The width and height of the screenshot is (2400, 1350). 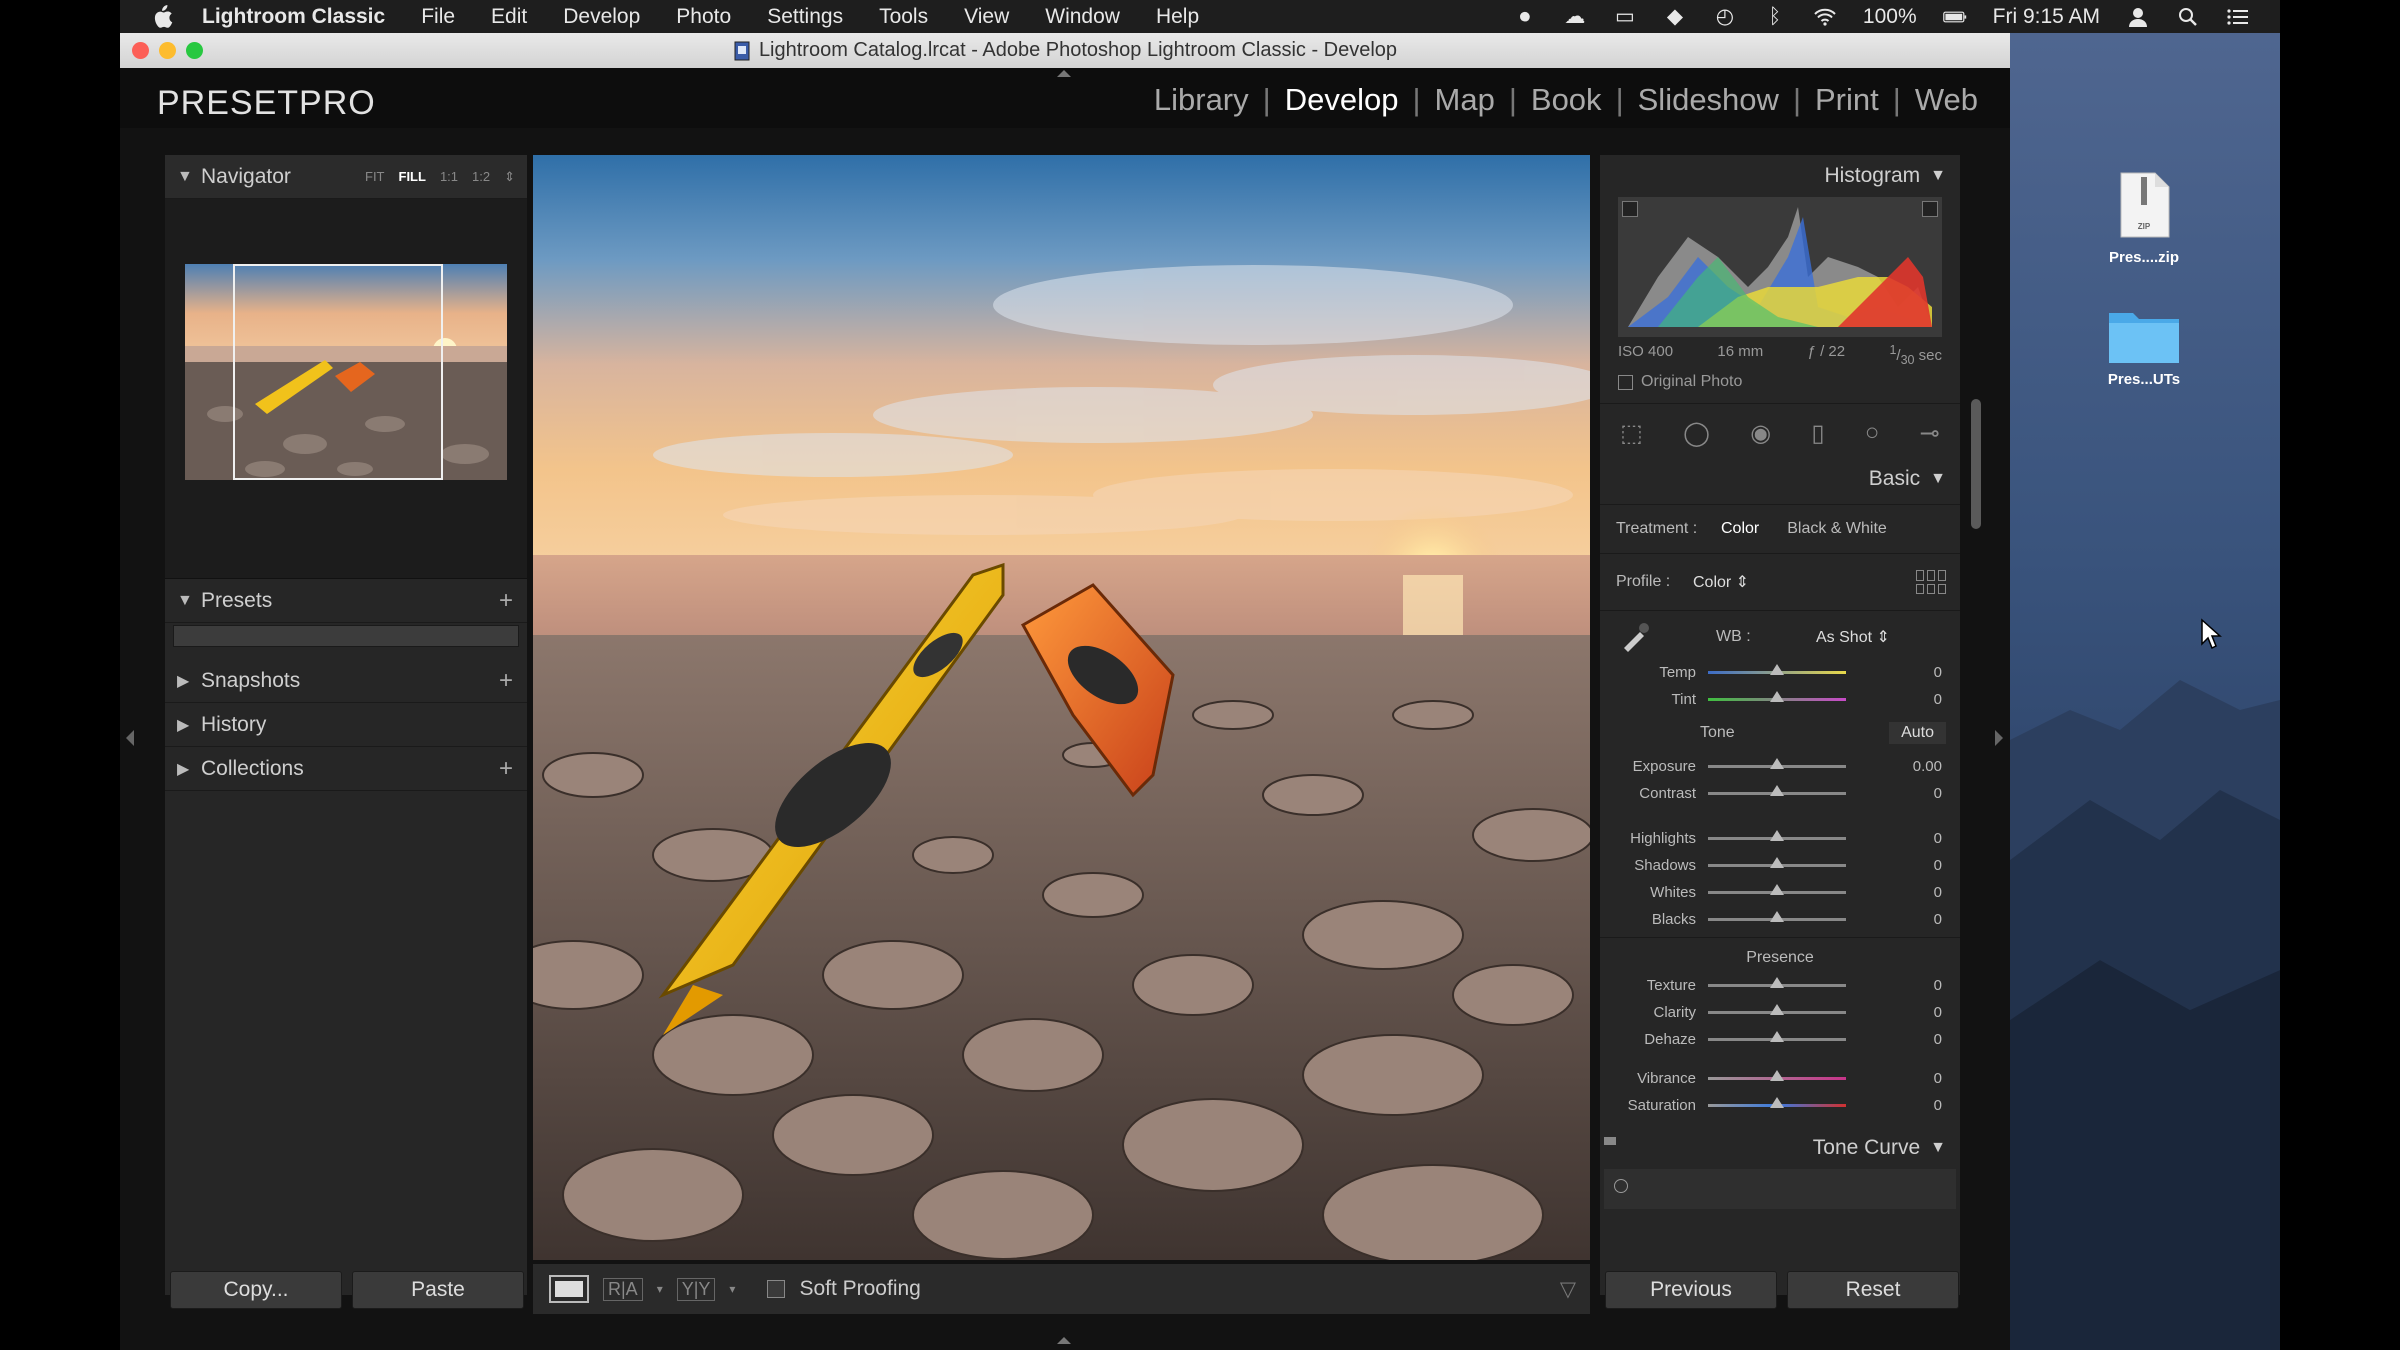 I want to click on history-header: ▶ History, so click(x=346, y=725).